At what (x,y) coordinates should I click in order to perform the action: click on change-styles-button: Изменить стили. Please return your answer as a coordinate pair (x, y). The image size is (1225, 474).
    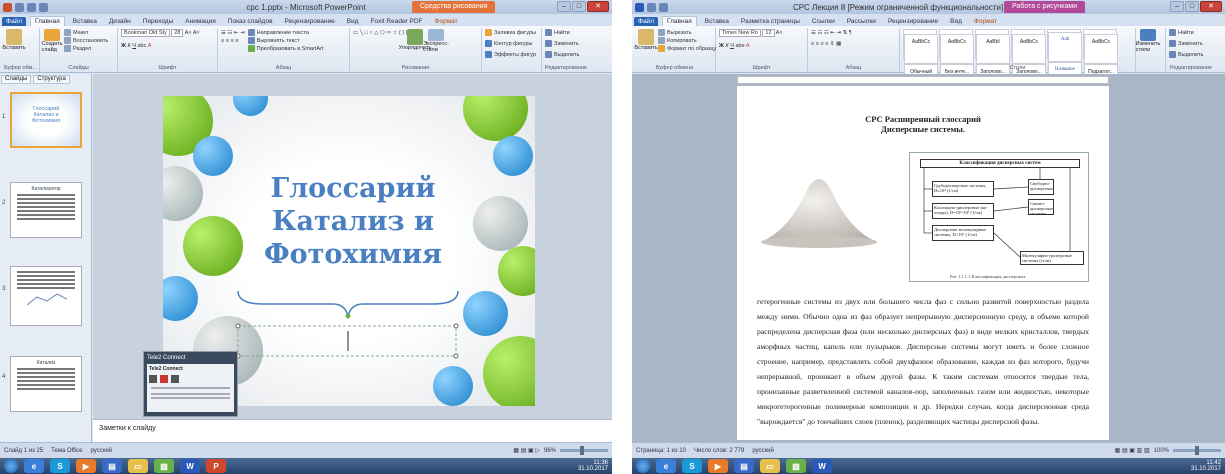
    Looking at the image, I should click on (1148, 41).